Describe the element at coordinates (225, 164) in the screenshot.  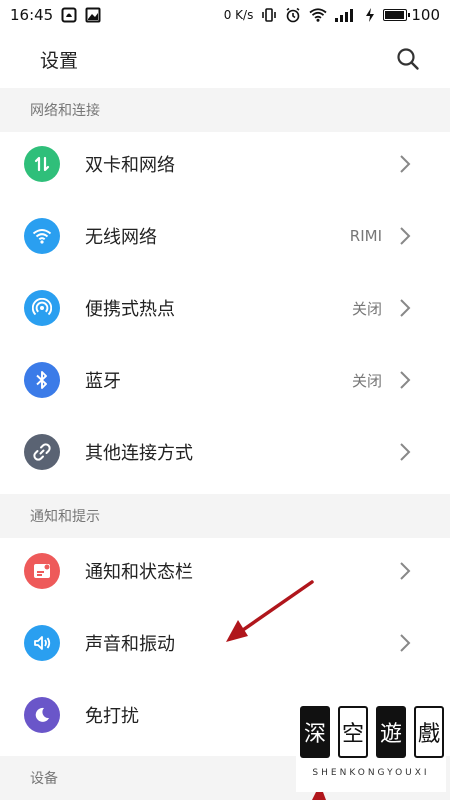
I see `settings-row-dual-sim: 双卡和网络` at that location.